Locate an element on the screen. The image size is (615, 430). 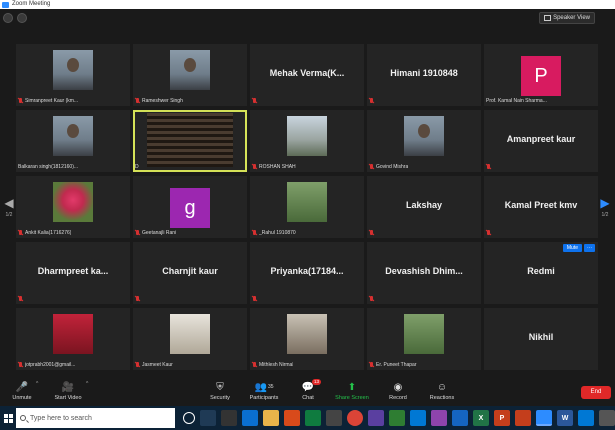
zoom-logo-icon is located at coordinates (5, 4).